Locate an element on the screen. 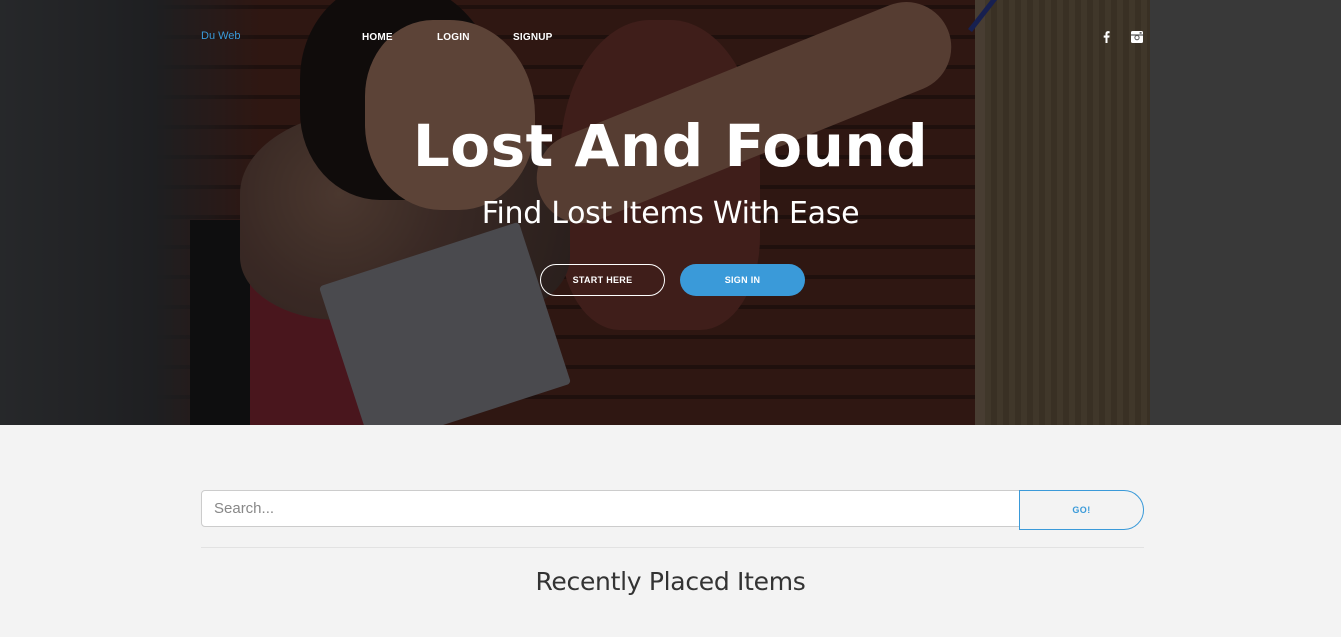  instagram-icon is located at coordinates (1137, 37).